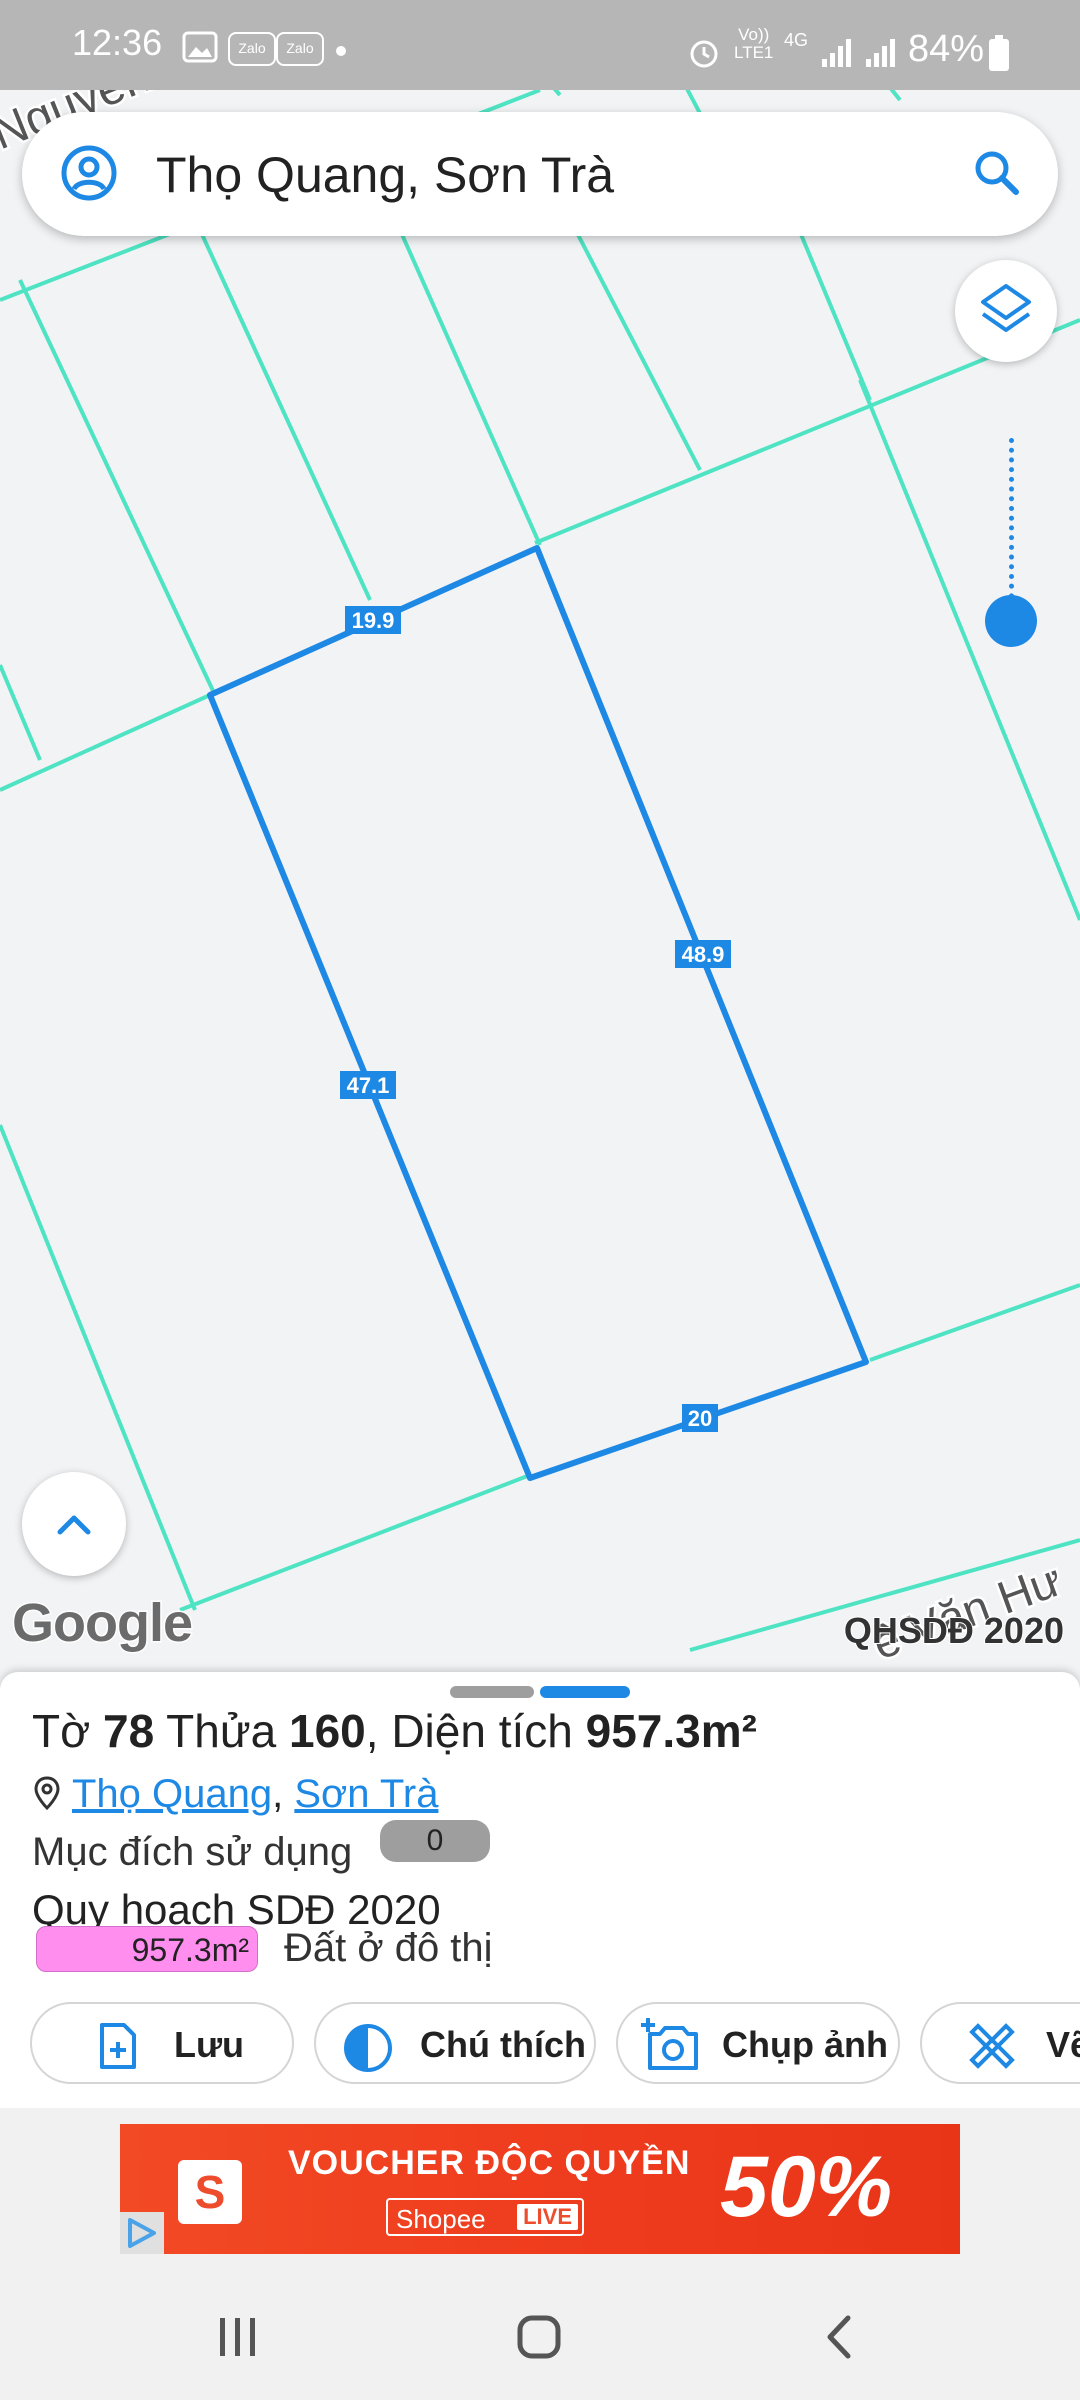 This screenshot has height=2400, width=1080. I want to click on draw-button: Vẽ, so click(1000, 2043).